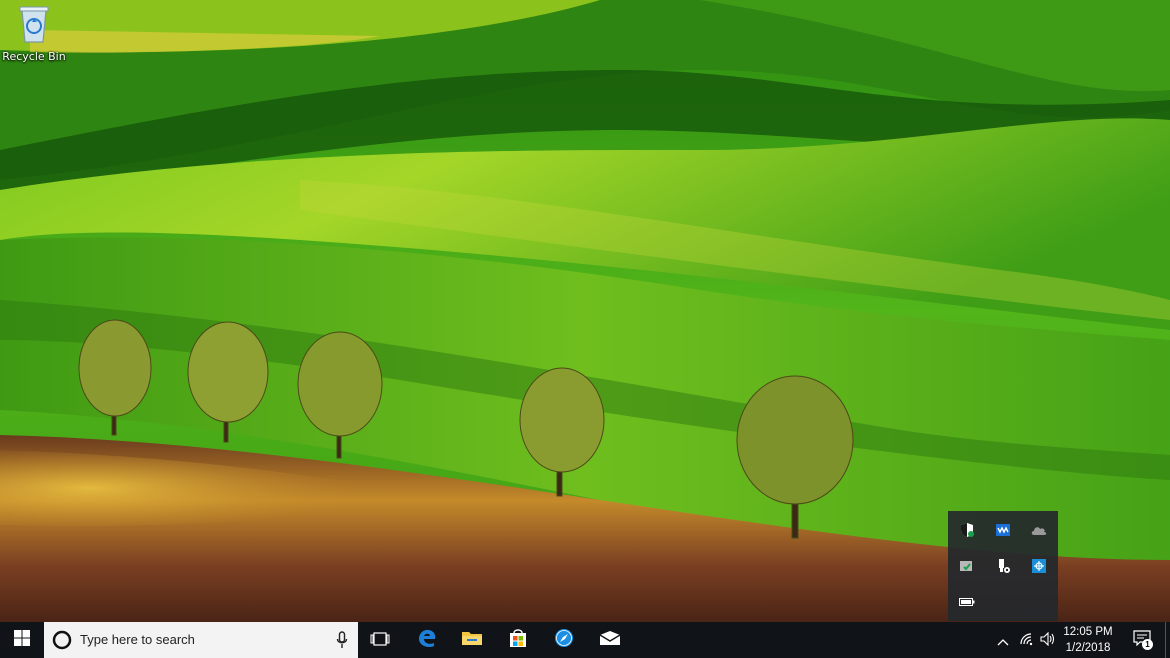  I want to click on compass-icon, so click(564, 640).